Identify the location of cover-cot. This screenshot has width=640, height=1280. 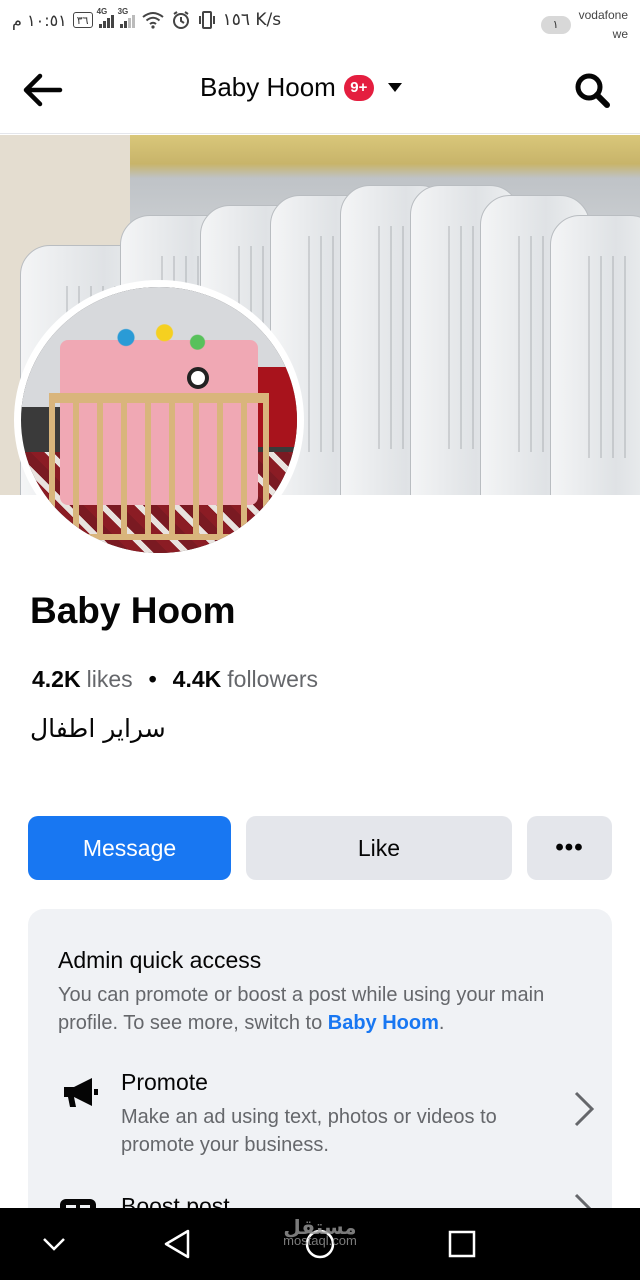
(595, 355).